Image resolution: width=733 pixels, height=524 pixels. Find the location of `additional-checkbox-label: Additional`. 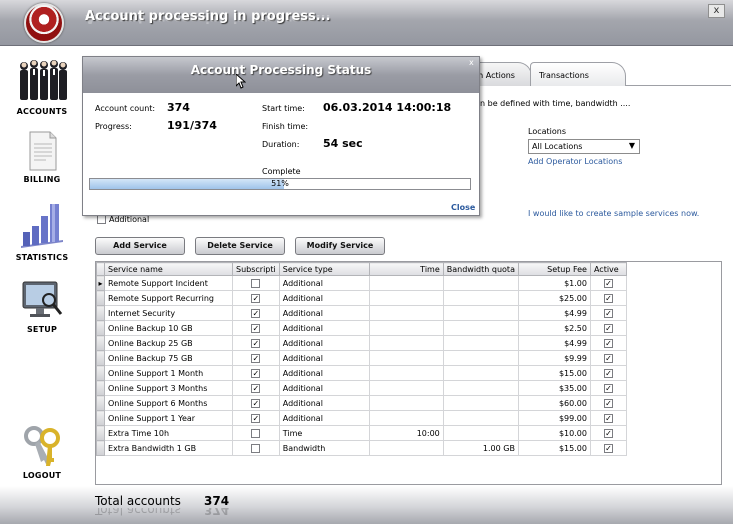

additional-checkbox-label: Additional is located at coordinates (129, 219).